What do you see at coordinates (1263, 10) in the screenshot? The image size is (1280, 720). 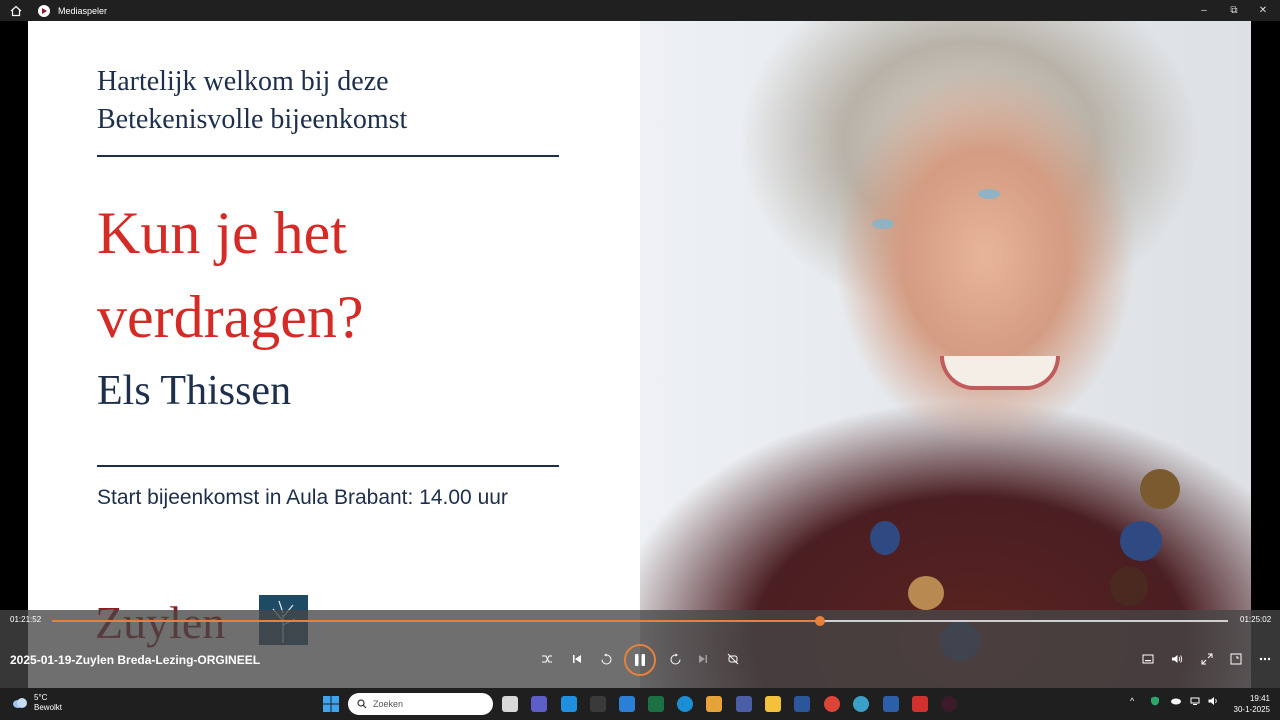 I see `close-button: ✕` at bounding box center [1263, 10].